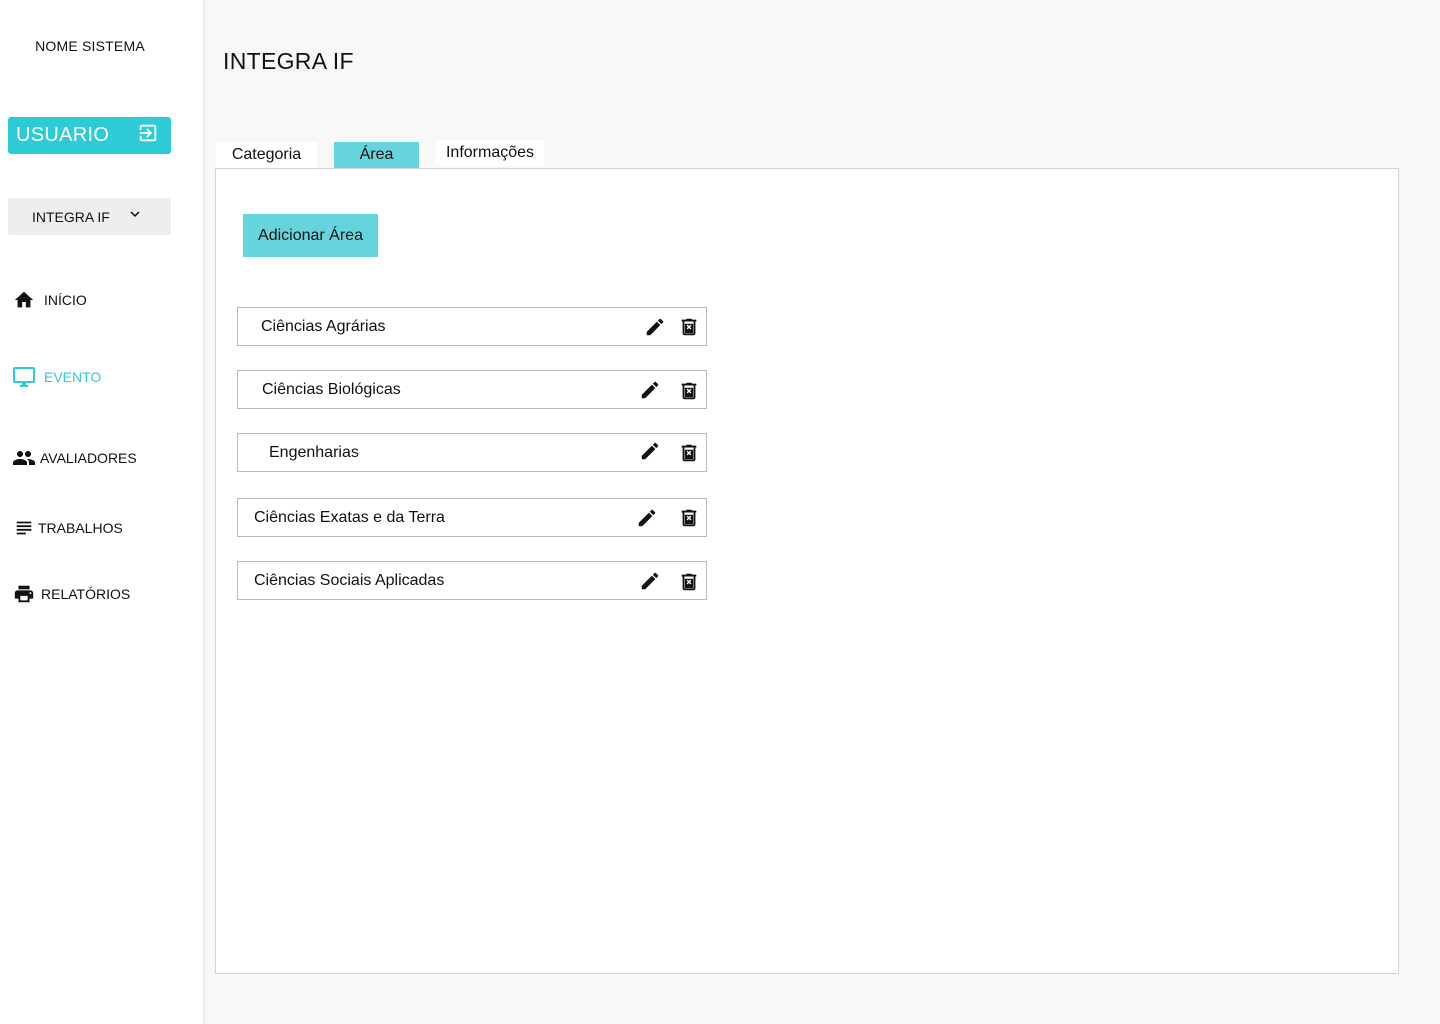 The image size is (1440, 1024). What do you see at coordinates (205, 512) in the screenshot?
I see `sidebar-divider` at bounding box center [205, 512].